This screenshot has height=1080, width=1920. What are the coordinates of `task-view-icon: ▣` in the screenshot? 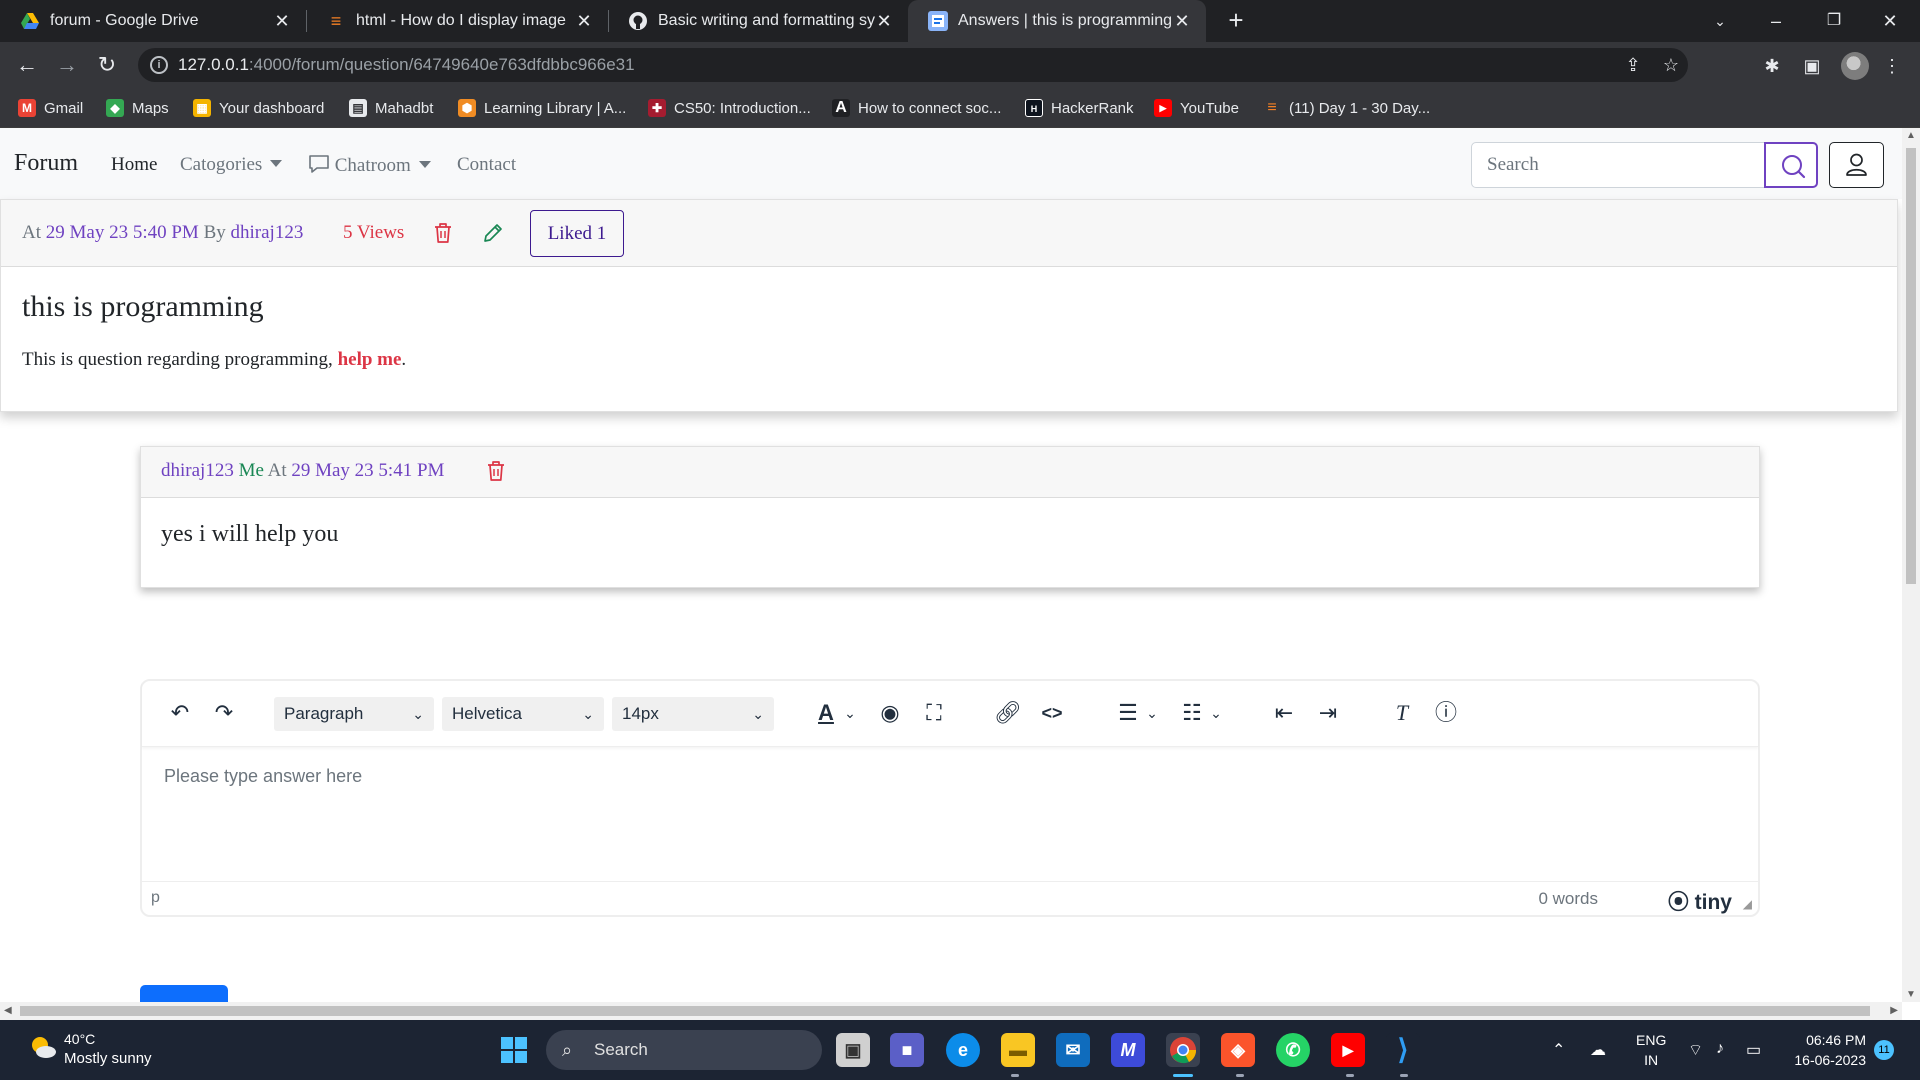 It's located at (853, 1050).